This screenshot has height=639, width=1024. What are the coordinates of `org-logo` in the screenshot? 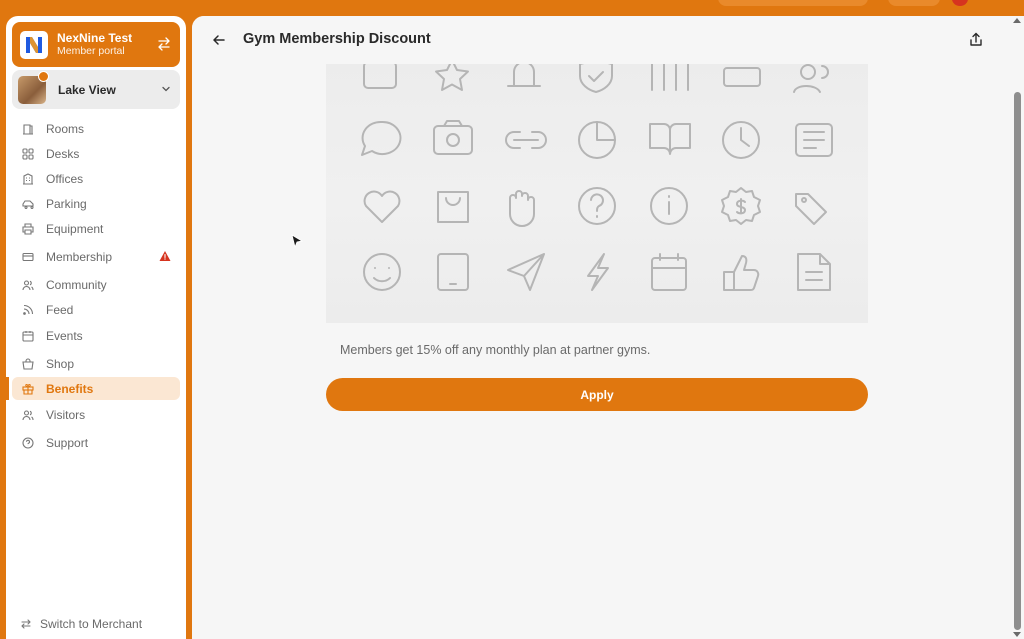 It's located at (34, 44).